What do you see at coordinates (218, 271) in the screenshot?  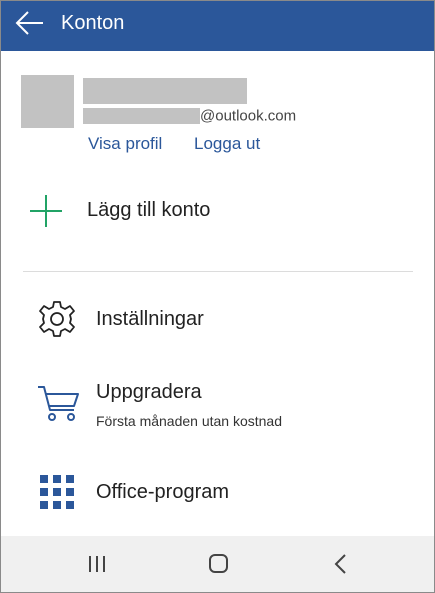 I see `divider` at bounding box center [218, 271].